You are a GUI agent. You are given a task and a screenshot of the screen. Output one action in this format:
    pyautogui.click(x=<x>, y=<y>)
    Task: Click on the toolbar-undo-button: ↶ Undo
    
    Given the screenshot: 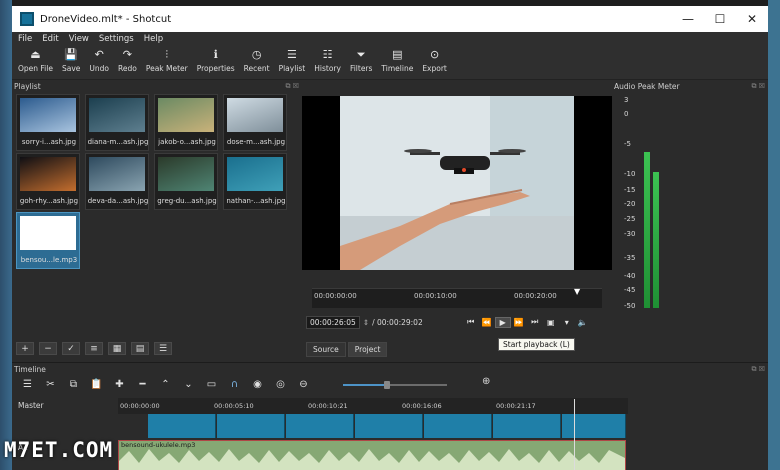 What is the action you would take?
    pyautogui.click(x=99, y=59)
    